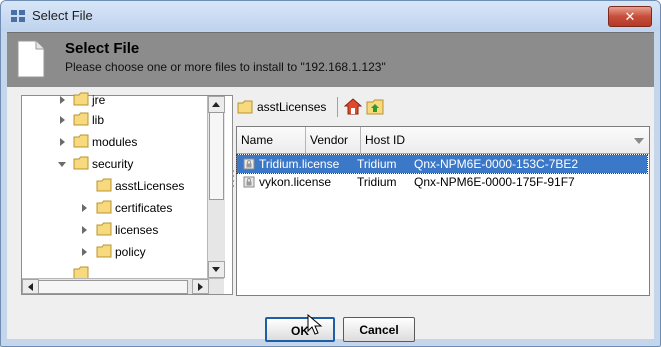 The width and height of the screenshot is (661, 347). Describe the element at coordinates (114, 186) in the screenshot. I see `tree-item-asstlicenses: asstLicenses` at that location.